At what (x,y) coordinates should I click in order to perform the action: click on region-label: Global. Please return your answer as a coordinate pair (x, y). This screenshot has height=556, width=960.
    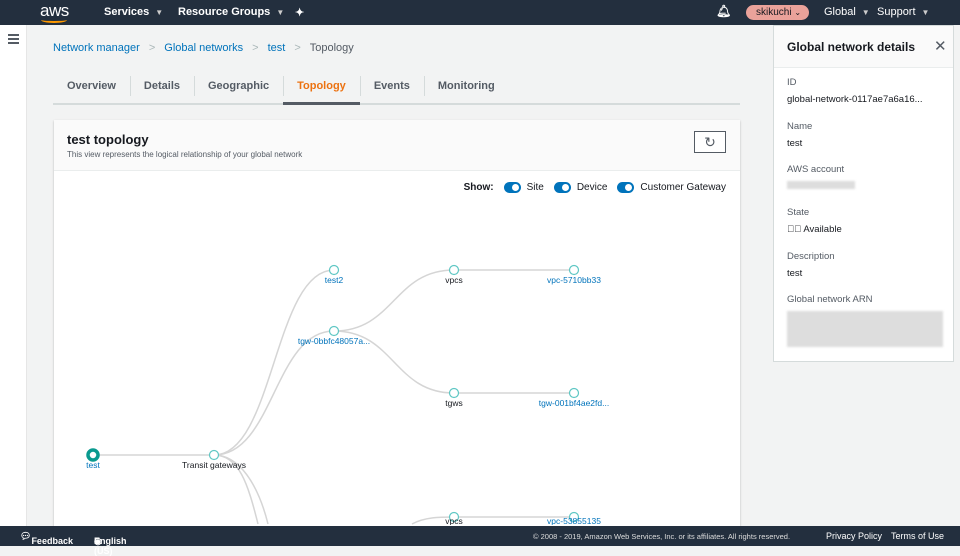
    Looking at the image, I should click on (840, 12).